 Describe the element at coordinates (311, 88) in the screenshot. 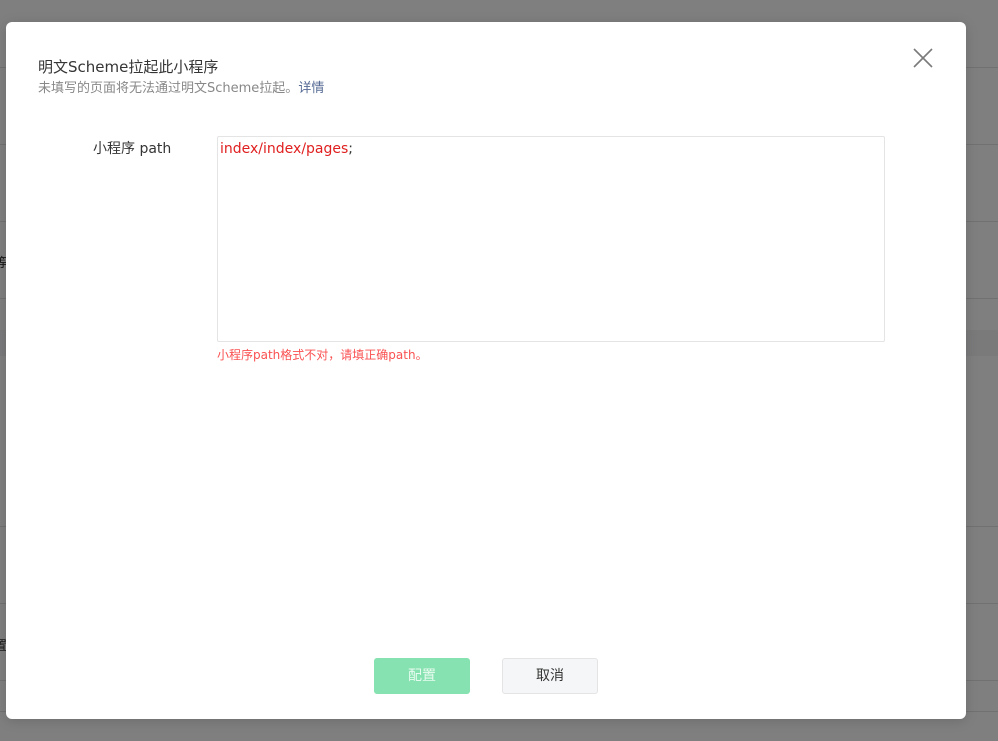

I see `details-link: 详情` at that location.